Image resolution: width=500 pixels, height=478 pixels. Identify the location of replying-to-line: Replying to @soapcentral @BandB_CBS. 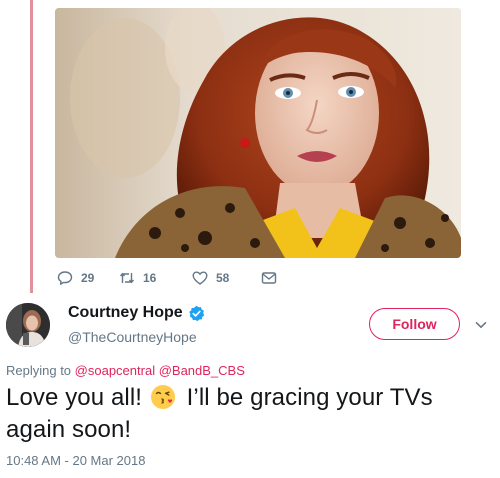
(125, 370).